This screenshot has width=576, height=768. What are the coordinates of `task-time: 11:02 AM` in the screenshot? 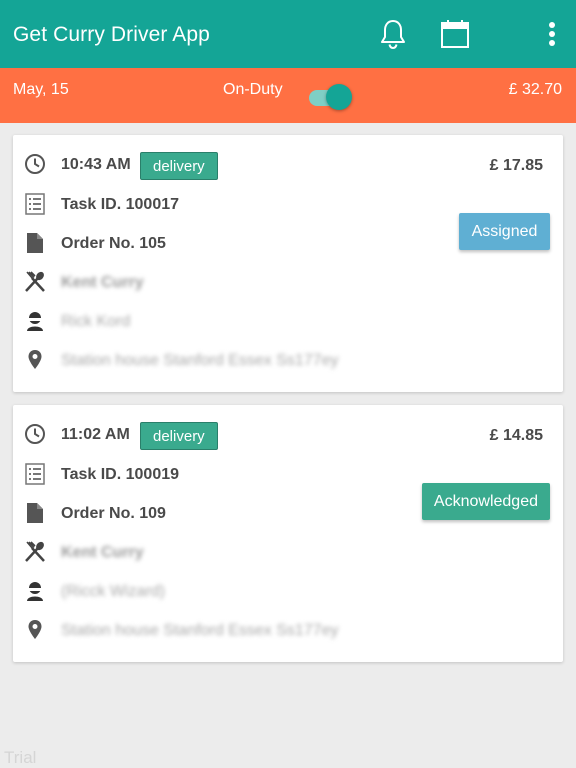 It's located at (95, 434).